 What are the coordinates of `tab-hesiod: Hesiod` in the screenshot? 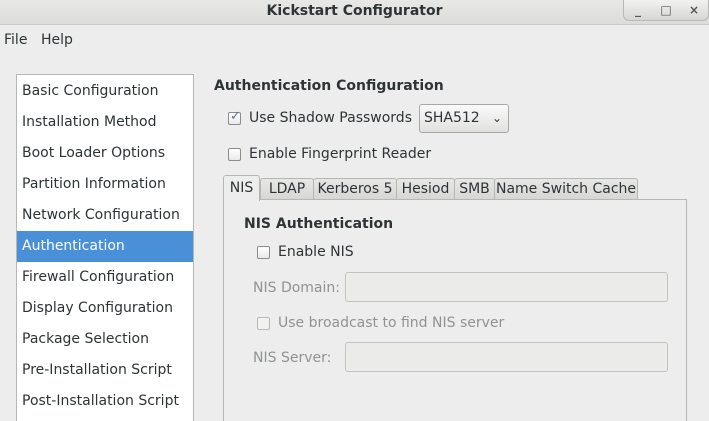 It's located at (425, 189).